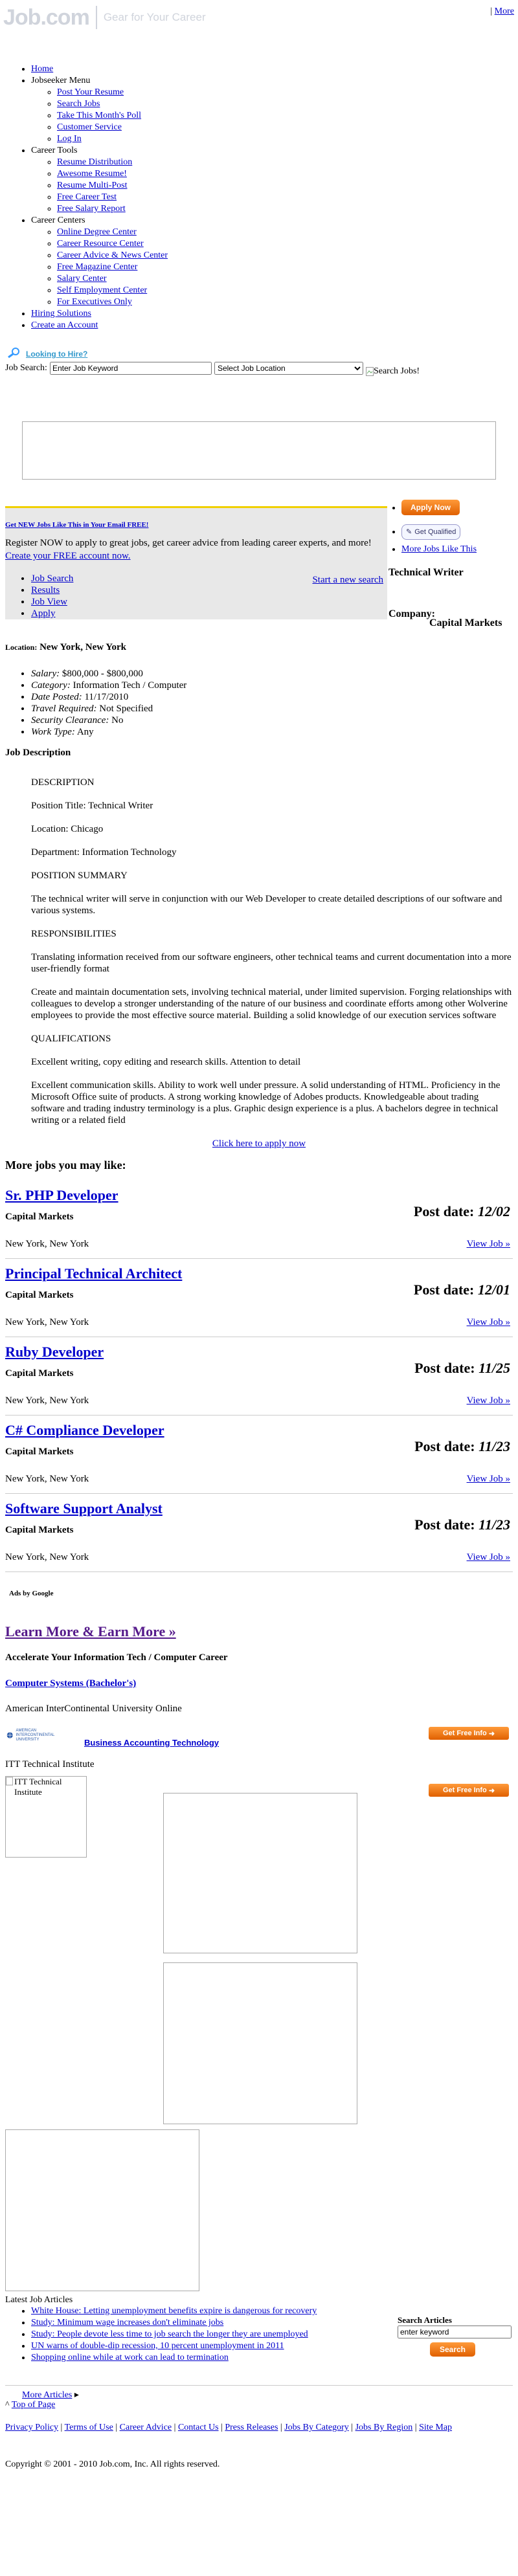  I want to click on job-listing-title: Software Support Analyst, so click(84, 1508).